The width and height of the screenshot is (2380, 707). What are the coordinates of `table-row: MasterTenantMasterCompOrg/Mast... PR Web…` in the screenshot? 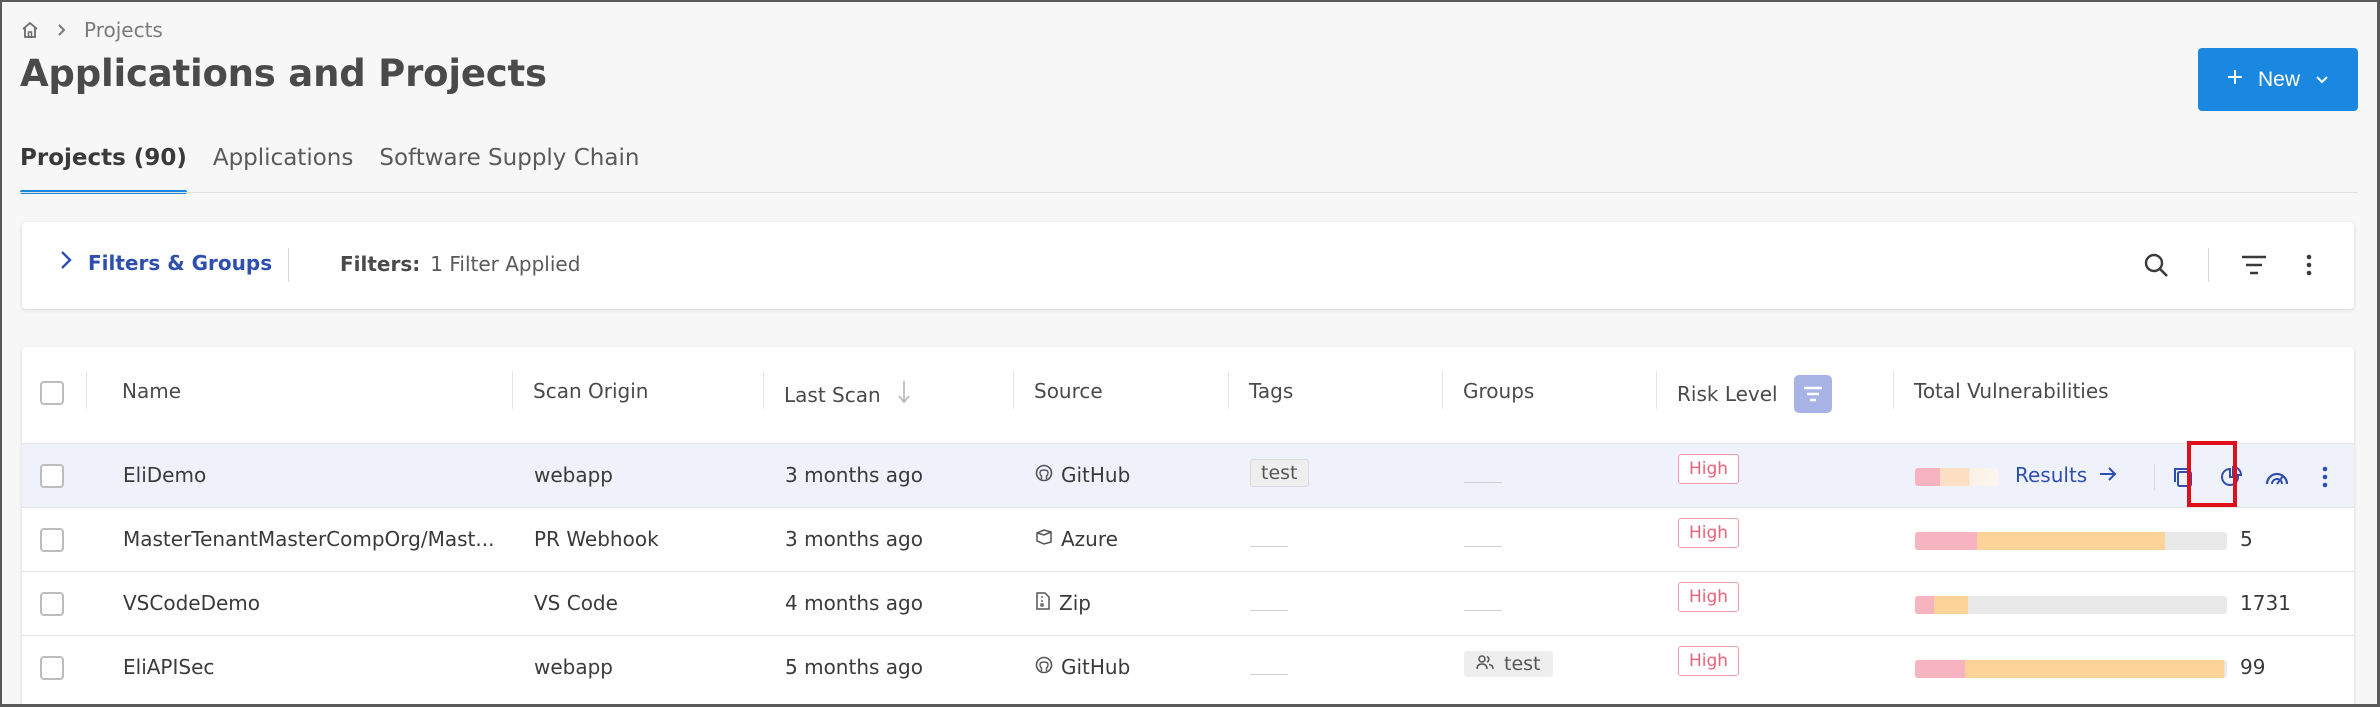 It's located at (1188, 539).